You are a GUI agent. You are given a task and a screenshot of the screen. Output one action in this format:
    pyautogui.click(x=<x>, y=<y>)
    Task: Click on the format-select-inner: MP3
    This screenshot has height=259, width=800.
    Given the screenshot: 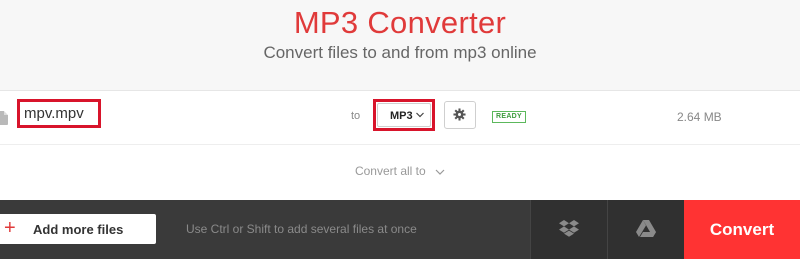 What is the action you would take?
    pyautogui.click(x=404, y=115)
    